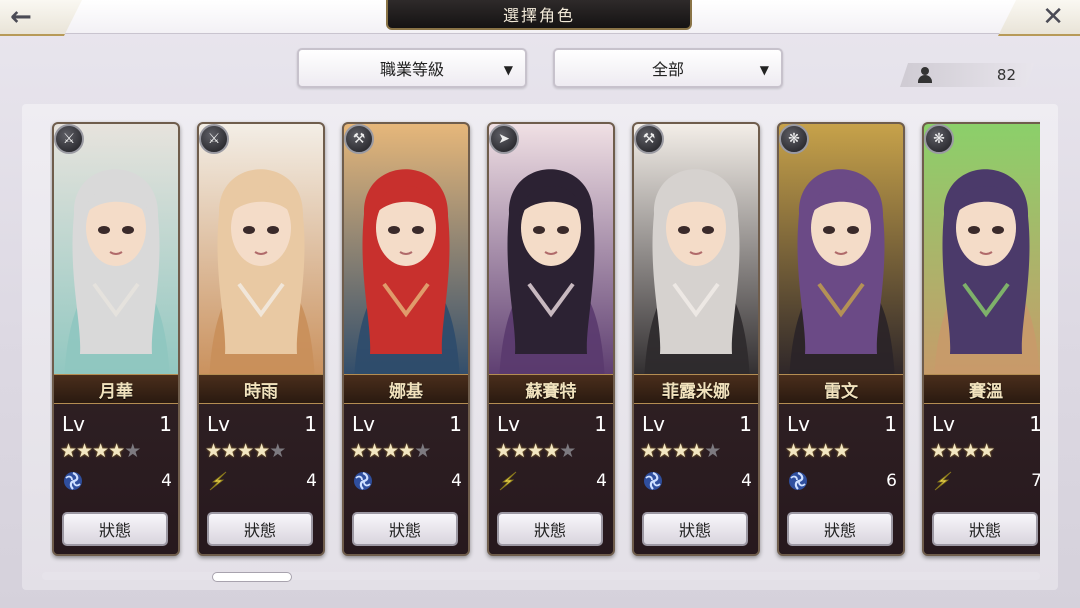 The width and height of the screenshot is (1080, 608). Describe the element at coordinates (252, 577) in the screenshot. I see `scrollbar-thumb` at that location.